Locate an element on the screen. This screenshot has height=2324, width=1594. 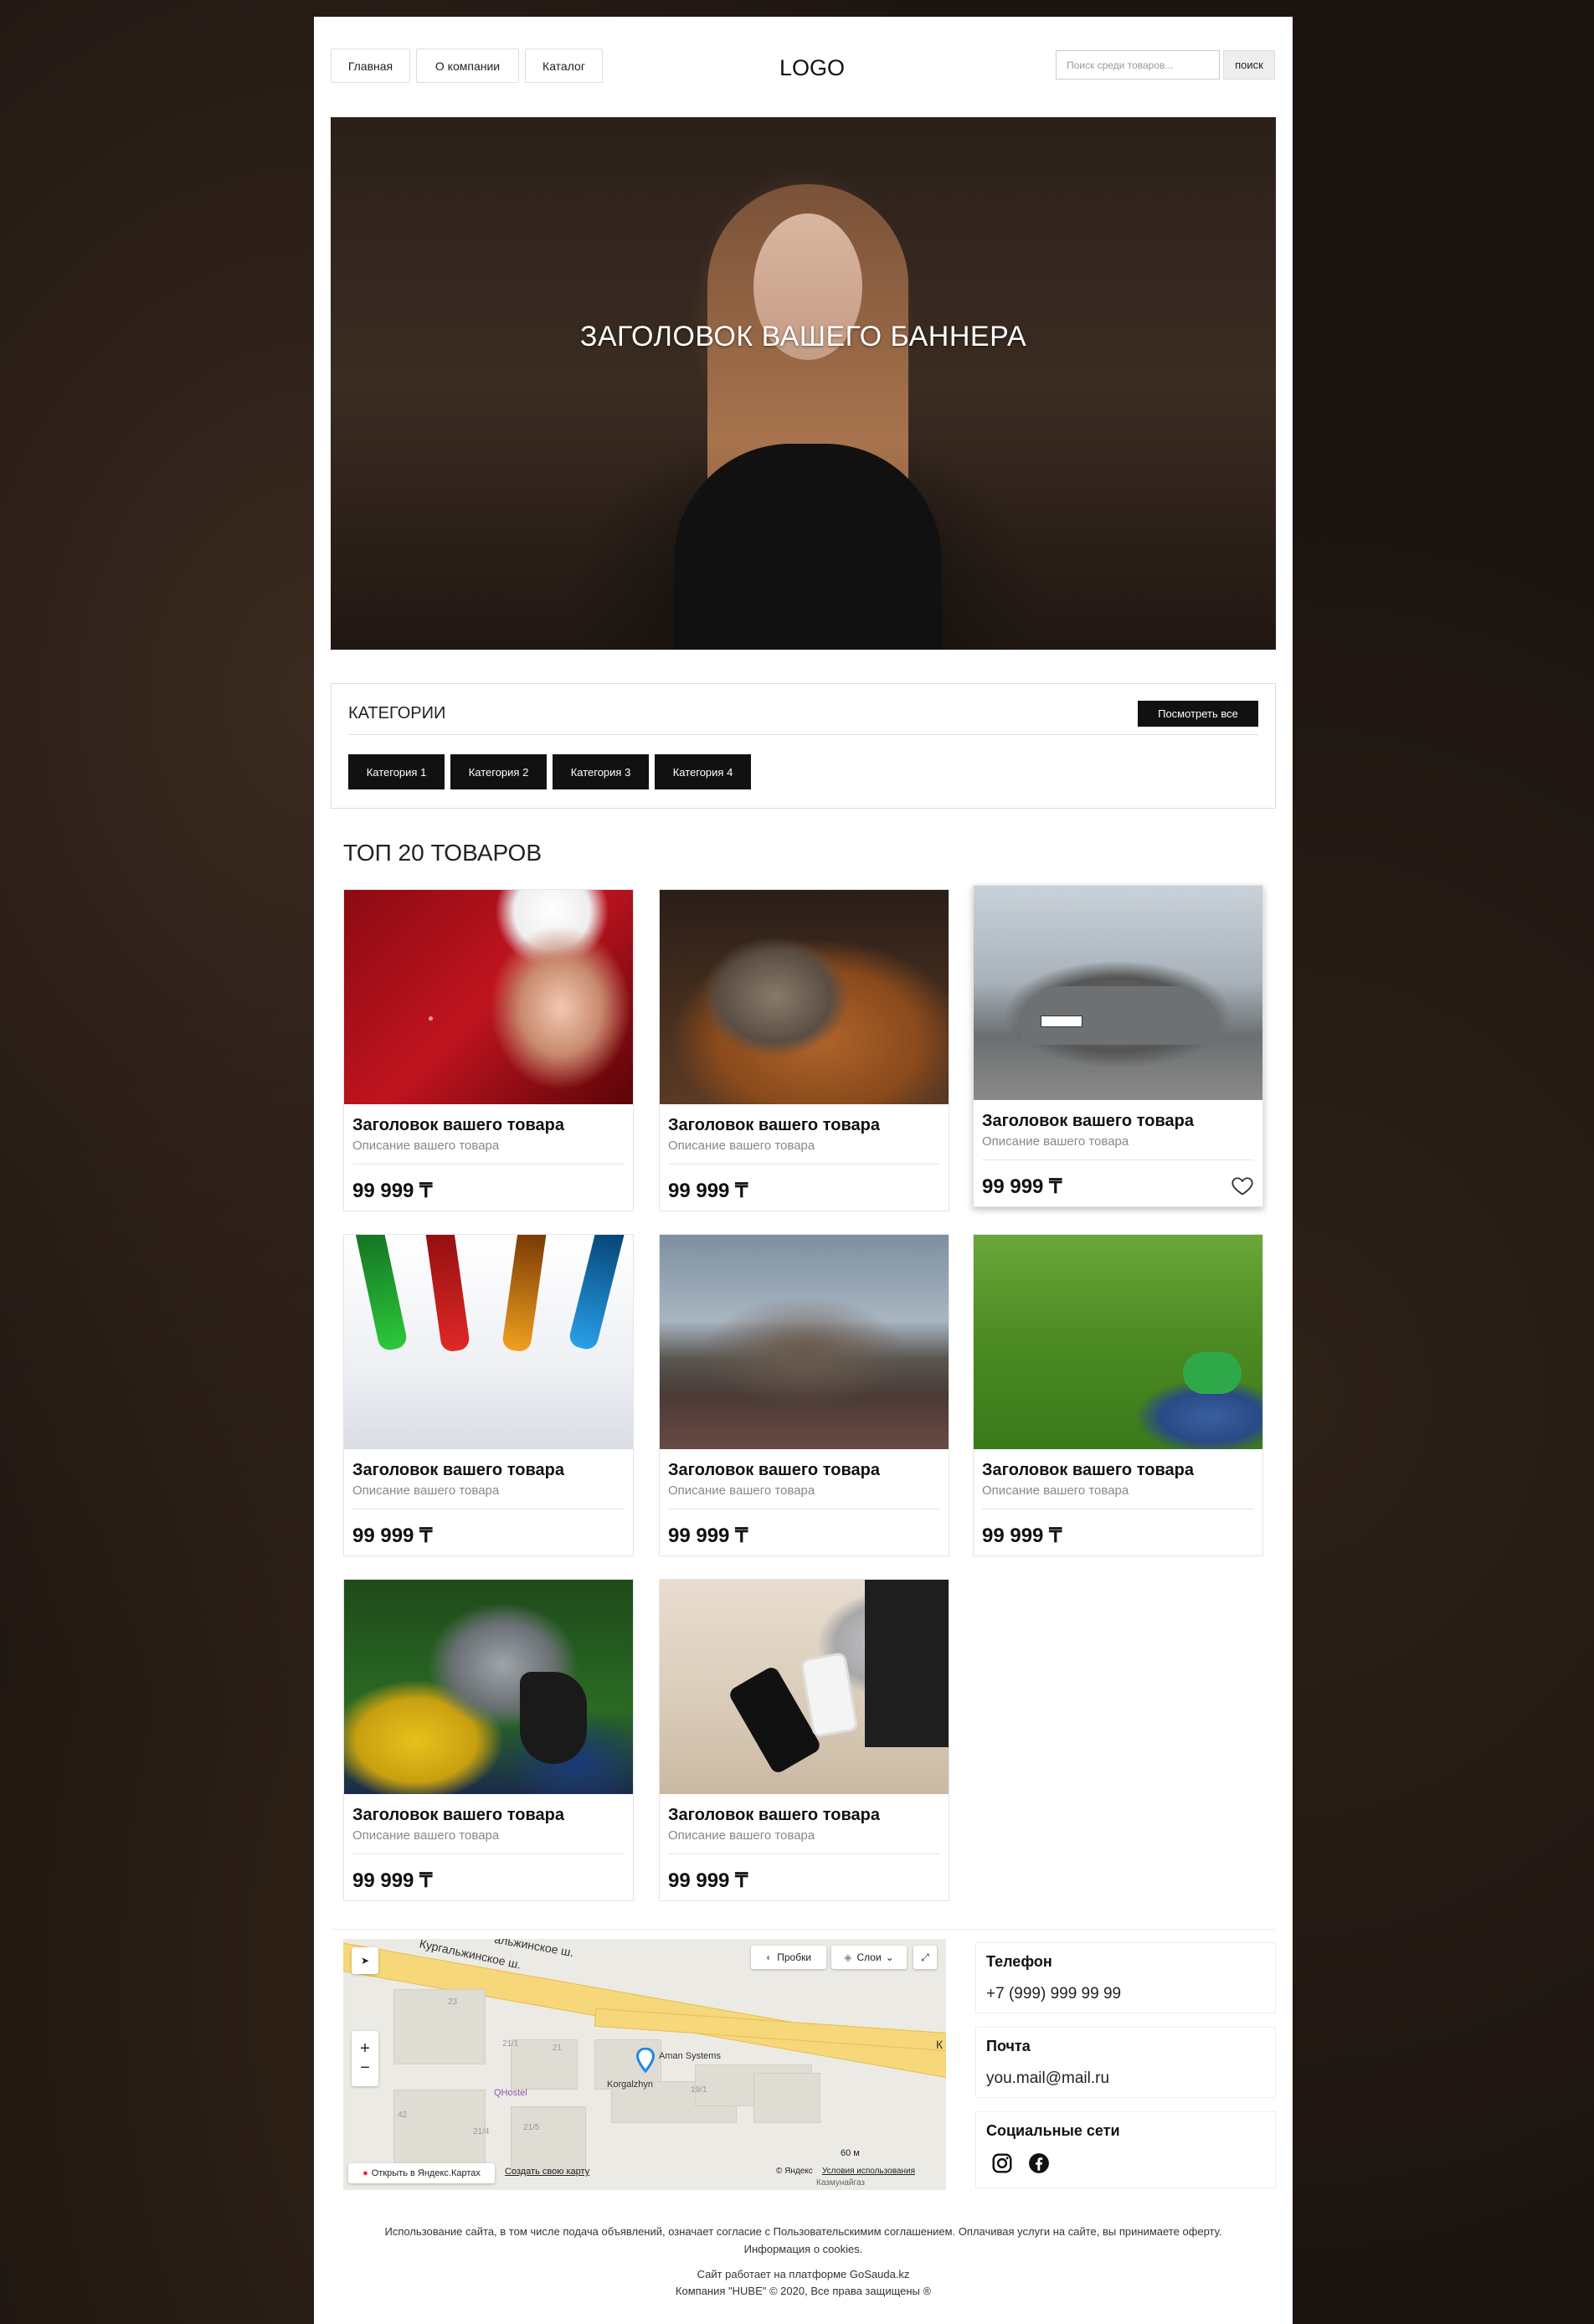
parrot-beak is located at coordinates (553, 1718).